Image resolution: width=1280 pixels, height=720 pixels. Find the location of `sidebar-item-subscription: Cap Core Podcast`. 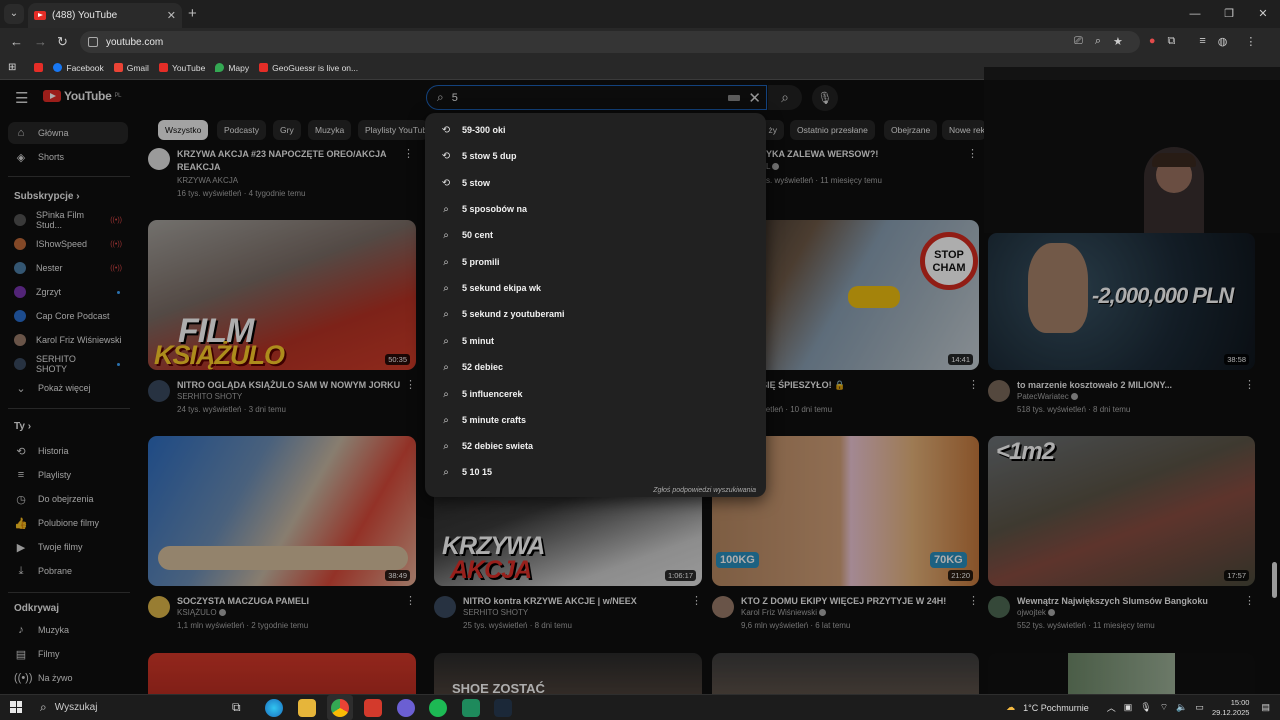

sidebar-item-subscription: Cap Core Podcast is located at coordinates (68, 316).